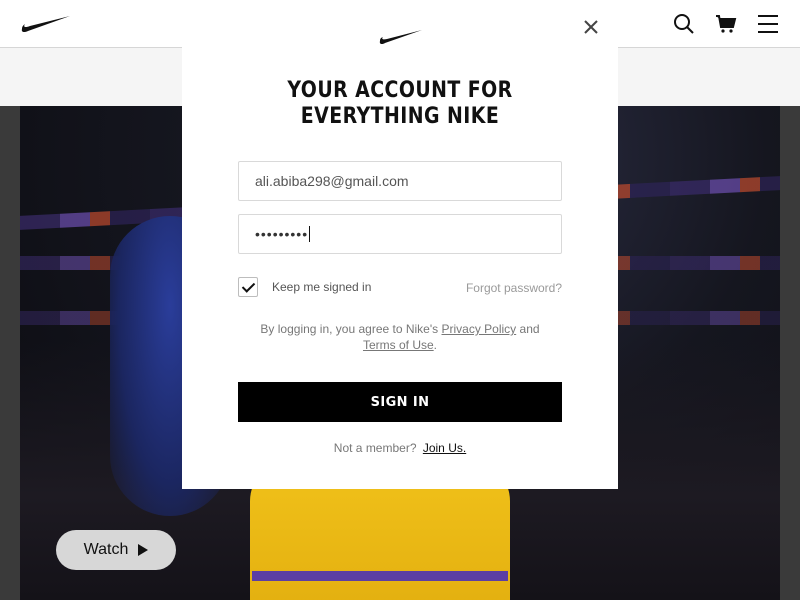 The height and width of the screenshot is (600, 800). What do you see at coordinates (106, 549) in the screenshot?
I see `watch-label: Watch` at bounding box center [106, 549].